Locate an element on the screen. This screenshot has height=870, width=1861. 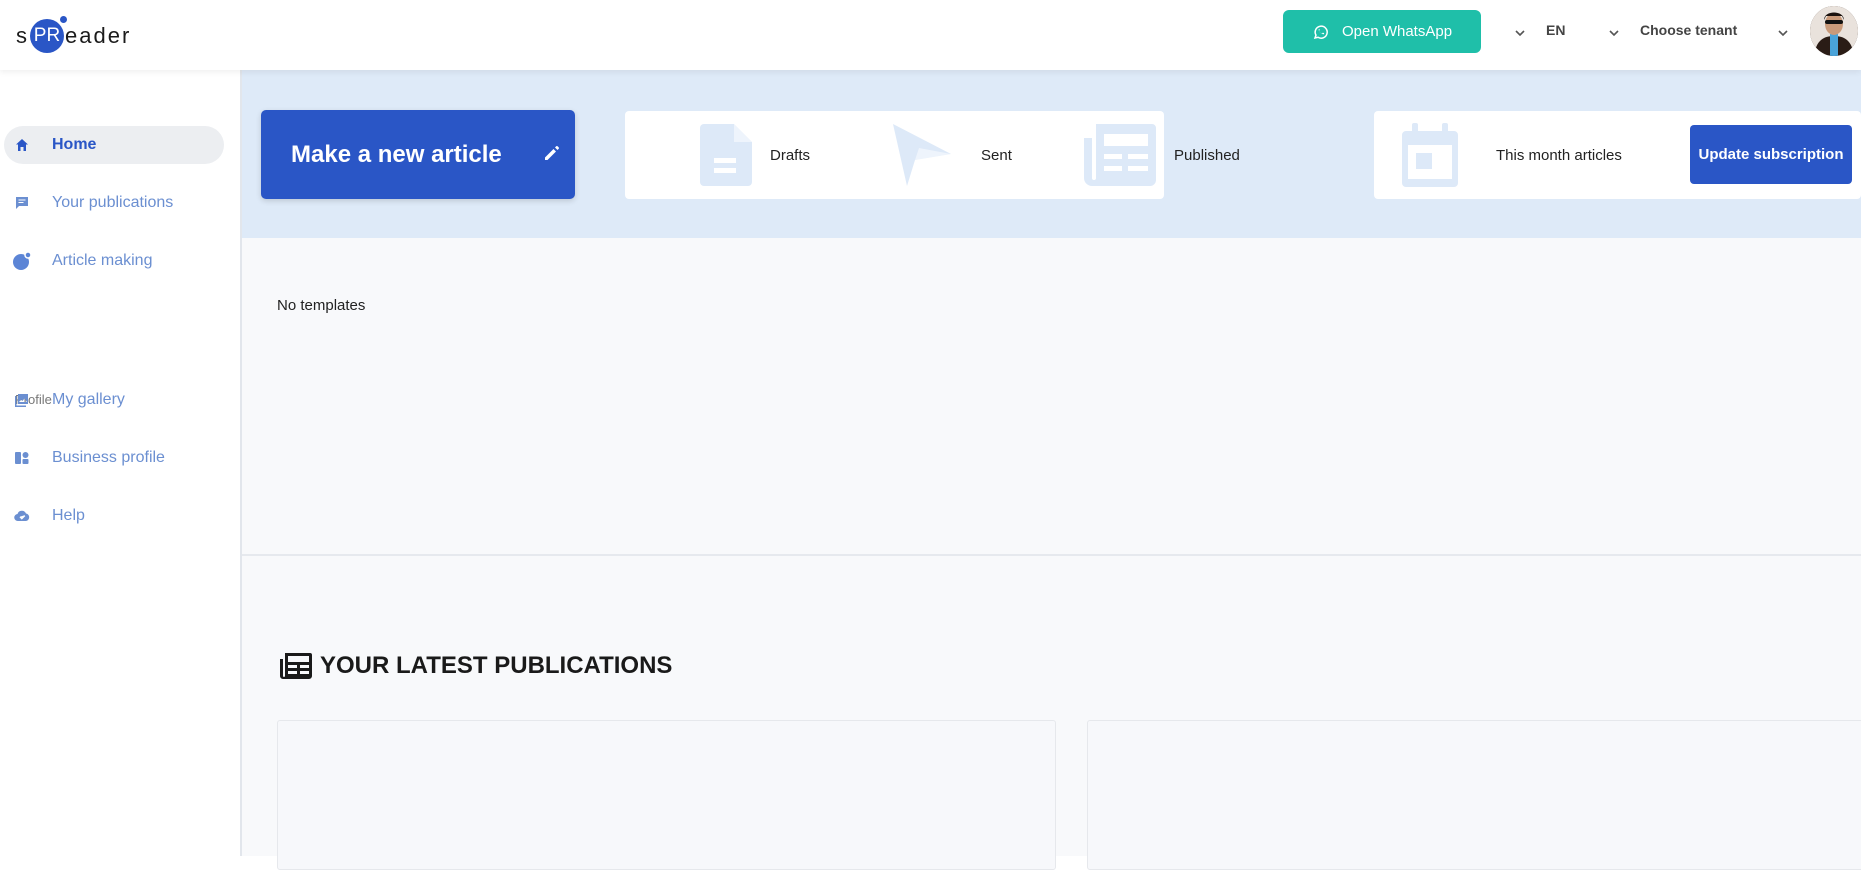
published-label: Published is located at coordinates (1207, 155).